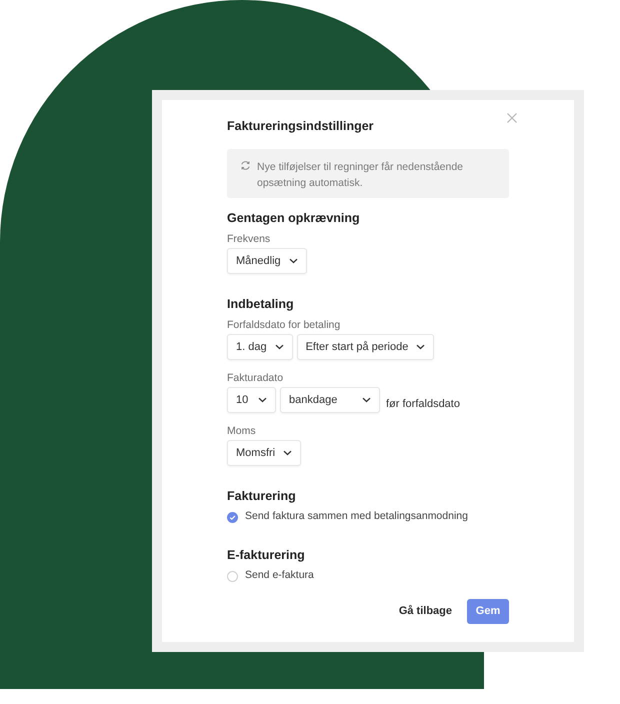 This screenshot has height=704, width=620. I want to click on section-heading: E-fakturering, so click(266, 555).